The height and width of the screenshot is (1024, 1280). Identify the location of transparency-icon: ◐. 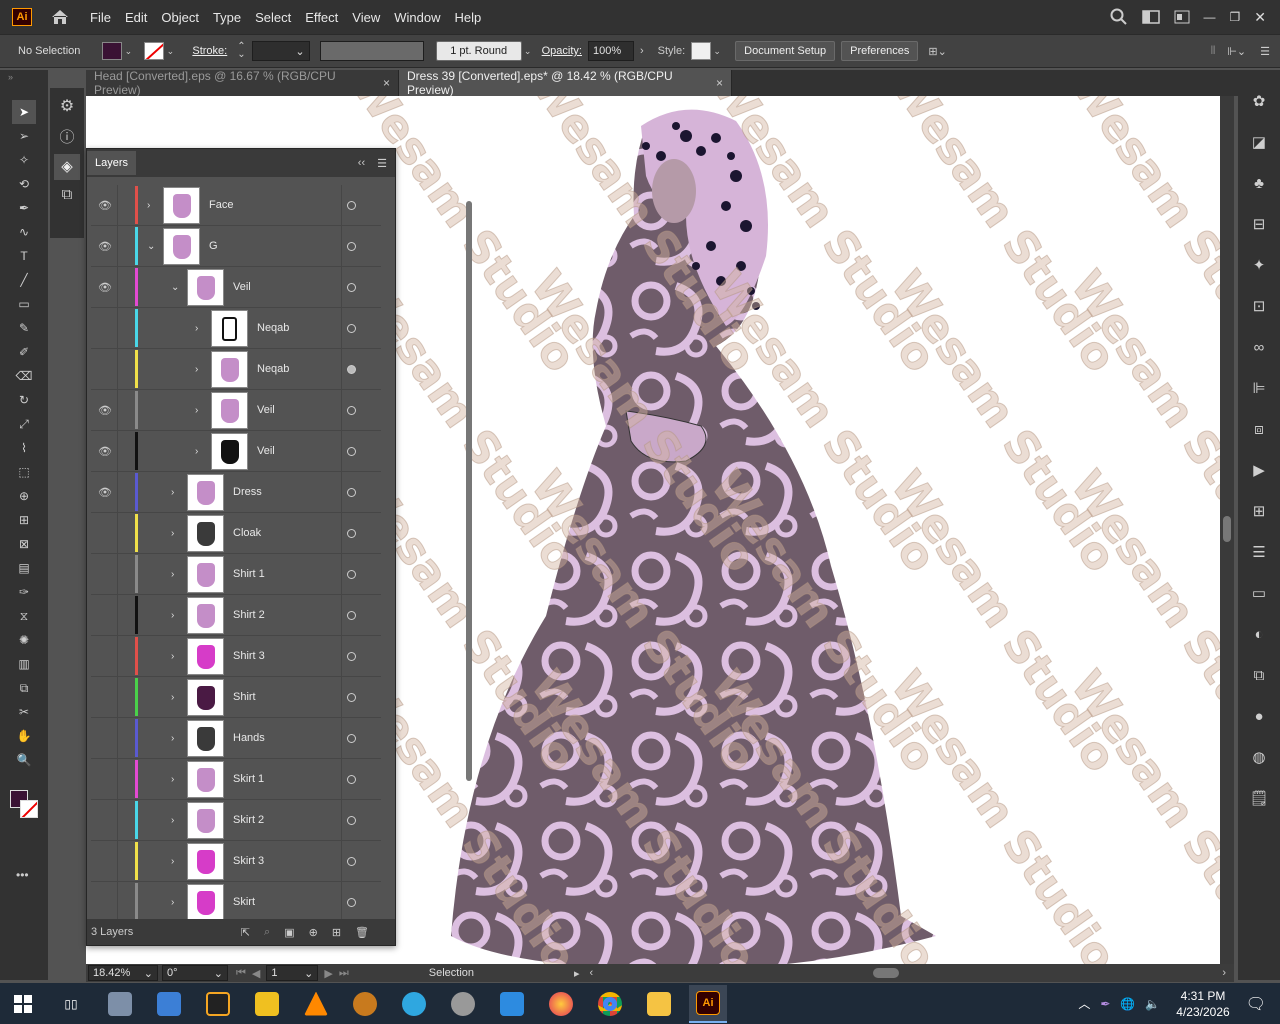
(1259, 635).